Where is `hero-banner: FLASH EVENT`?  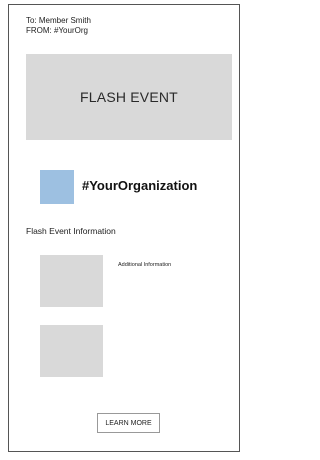
hero-banner: FLASH EVENT is located at coordinates (129, 97).